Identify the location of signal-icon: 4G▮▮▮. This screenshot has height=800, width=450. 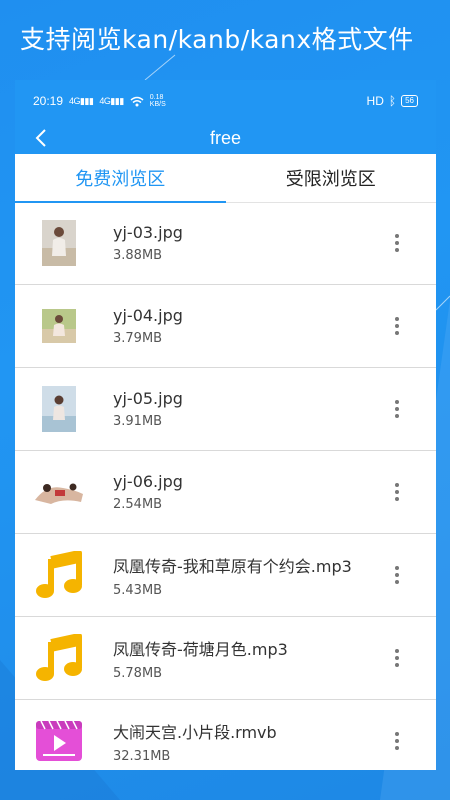
(81, 100).